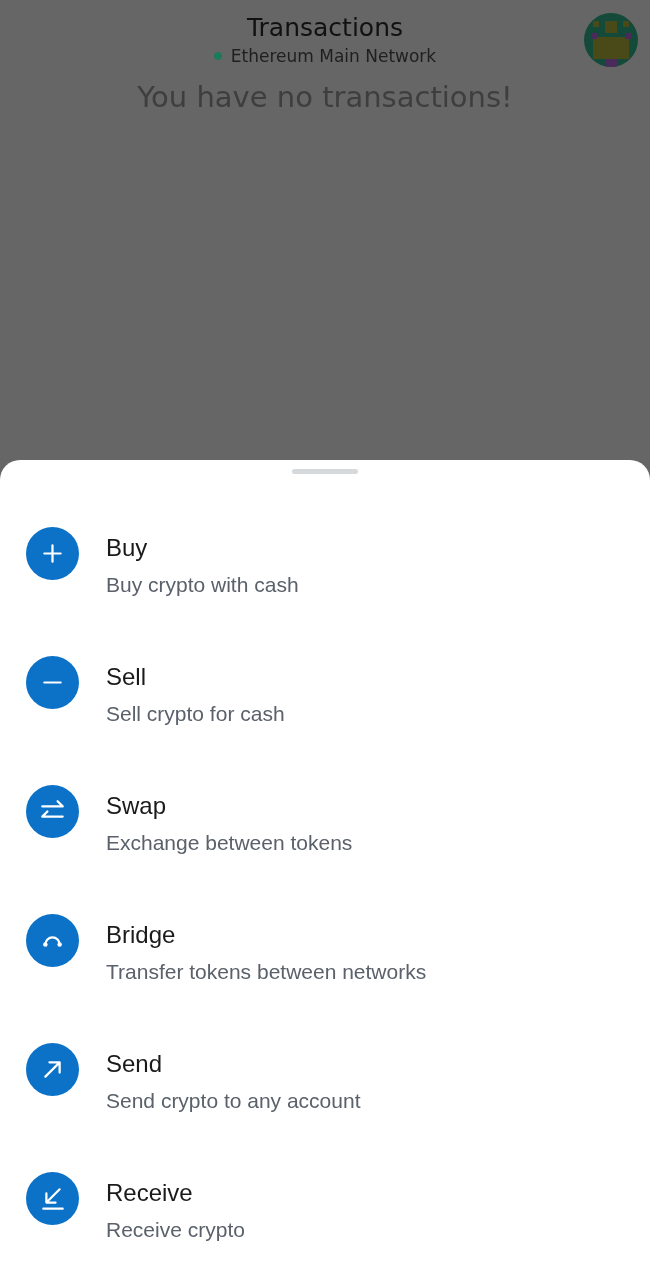  What do you see at coordinates (202, 585) in the screenshot?
I see `action-description: Buy crypto with cash` at bounding box center [202, 585].